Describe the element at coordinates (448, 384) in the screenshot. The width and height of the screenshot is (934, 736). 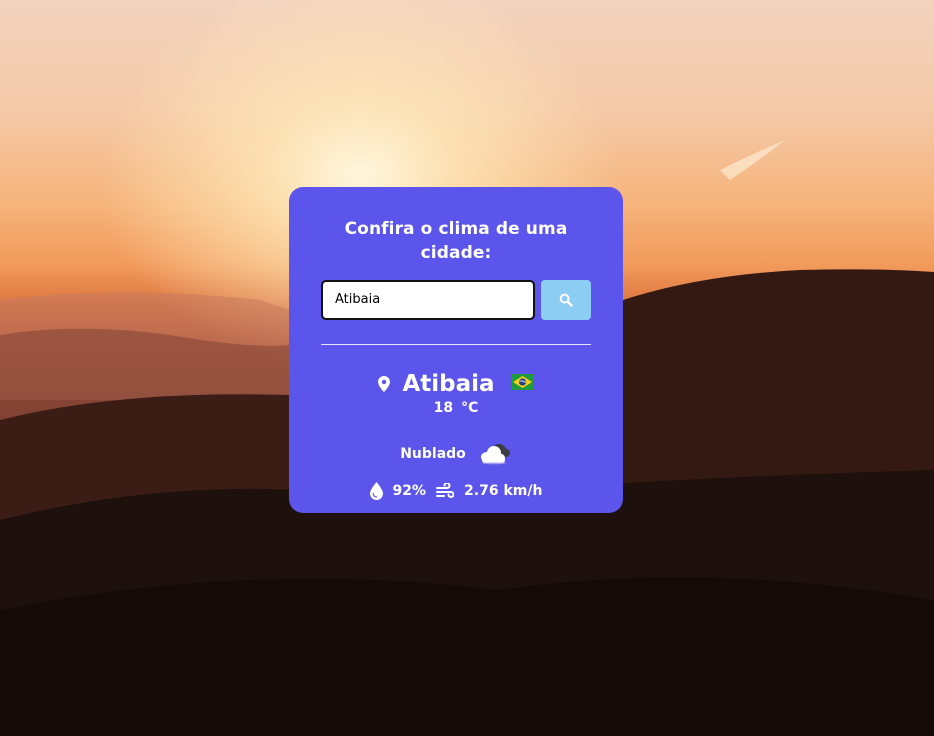
I see `city-name: Atibaia` at that location.